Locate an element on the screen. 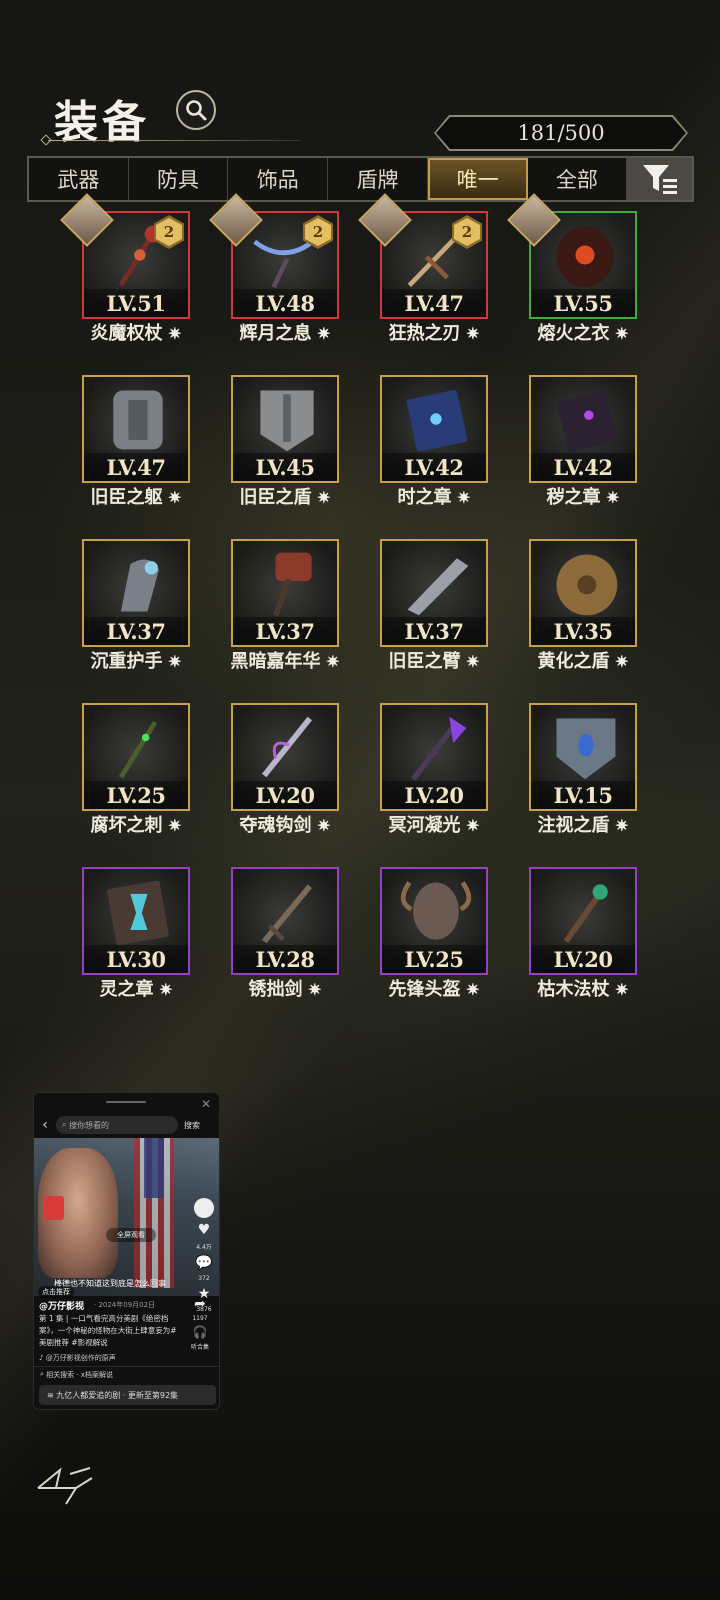 This screenshot has height=1600, width=720. item-name-row: 腐坏之刺 ✷ is located at coordinates (136, 826).